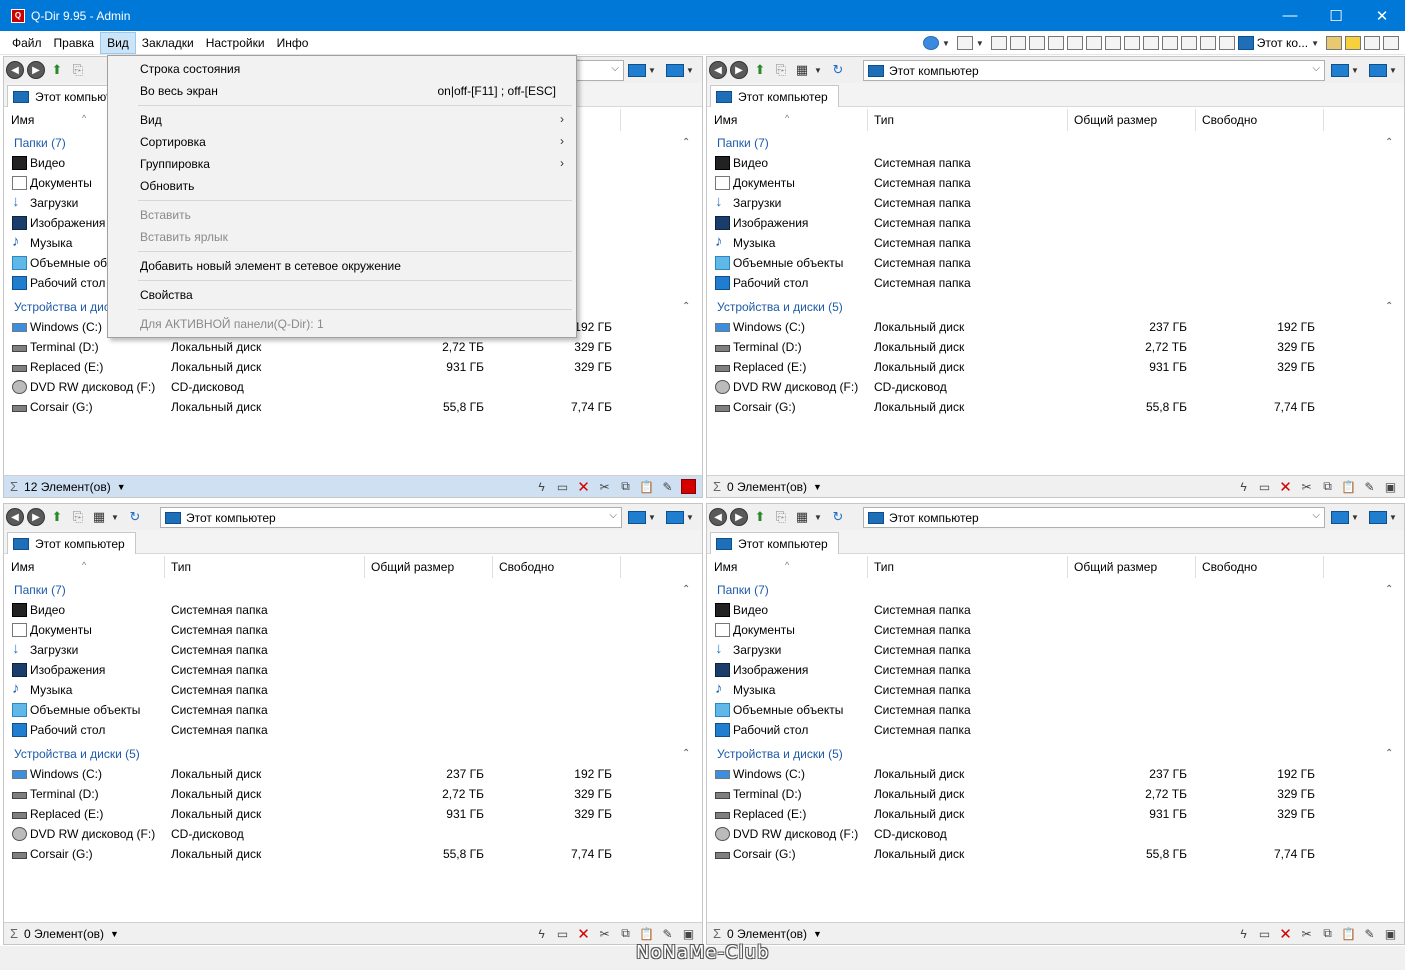 The width and height of the screenshot is (1405, 970). Describe the element at coordinates (67, 487) in the screenshot. I see `item-count: 12 Элемент(ов)` at that location.